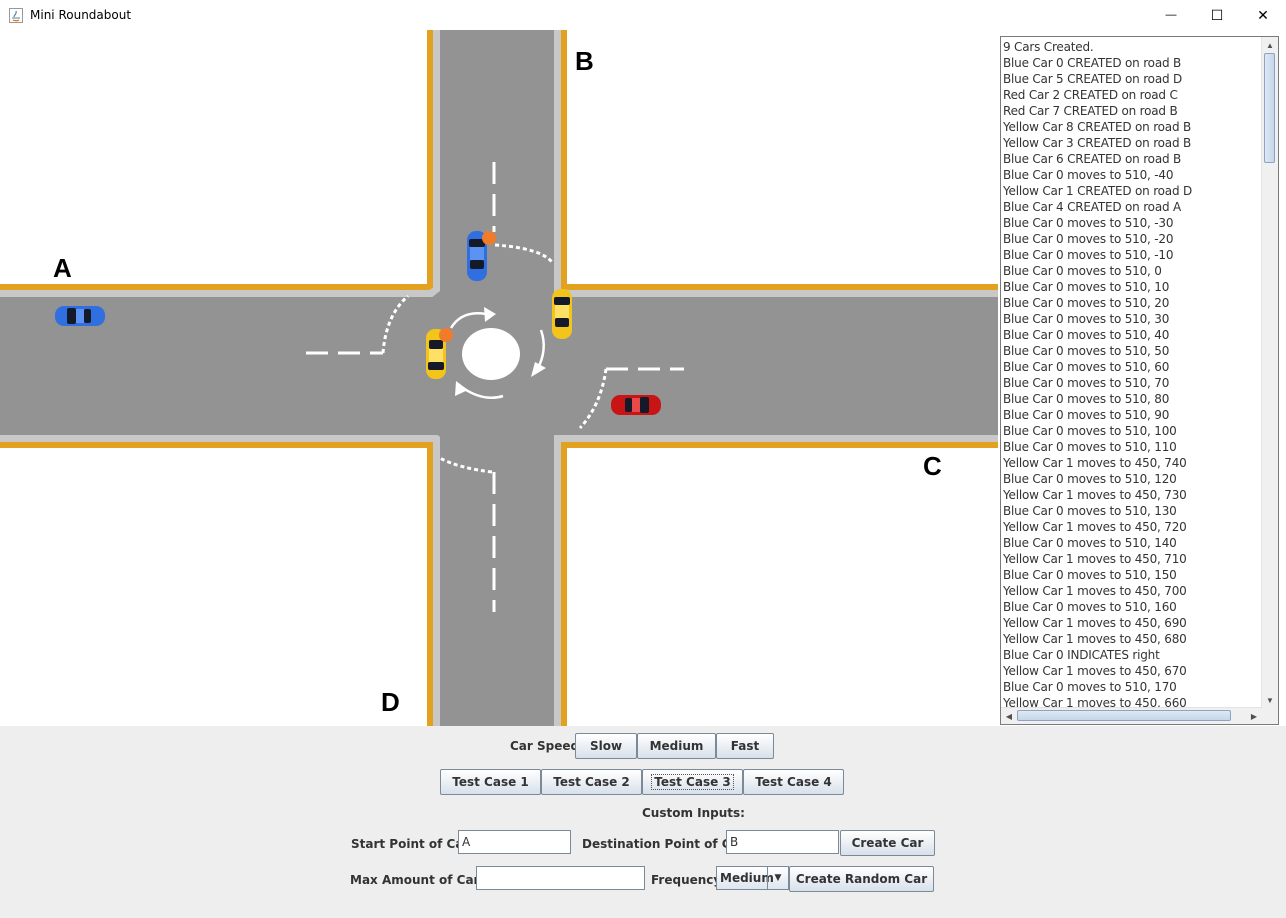 The height and width of the screenshot is (918, 1286). Describe the element at coordinates (81, 15) in the screenshot. I see `window-title: Mini Roundabout` at that location.